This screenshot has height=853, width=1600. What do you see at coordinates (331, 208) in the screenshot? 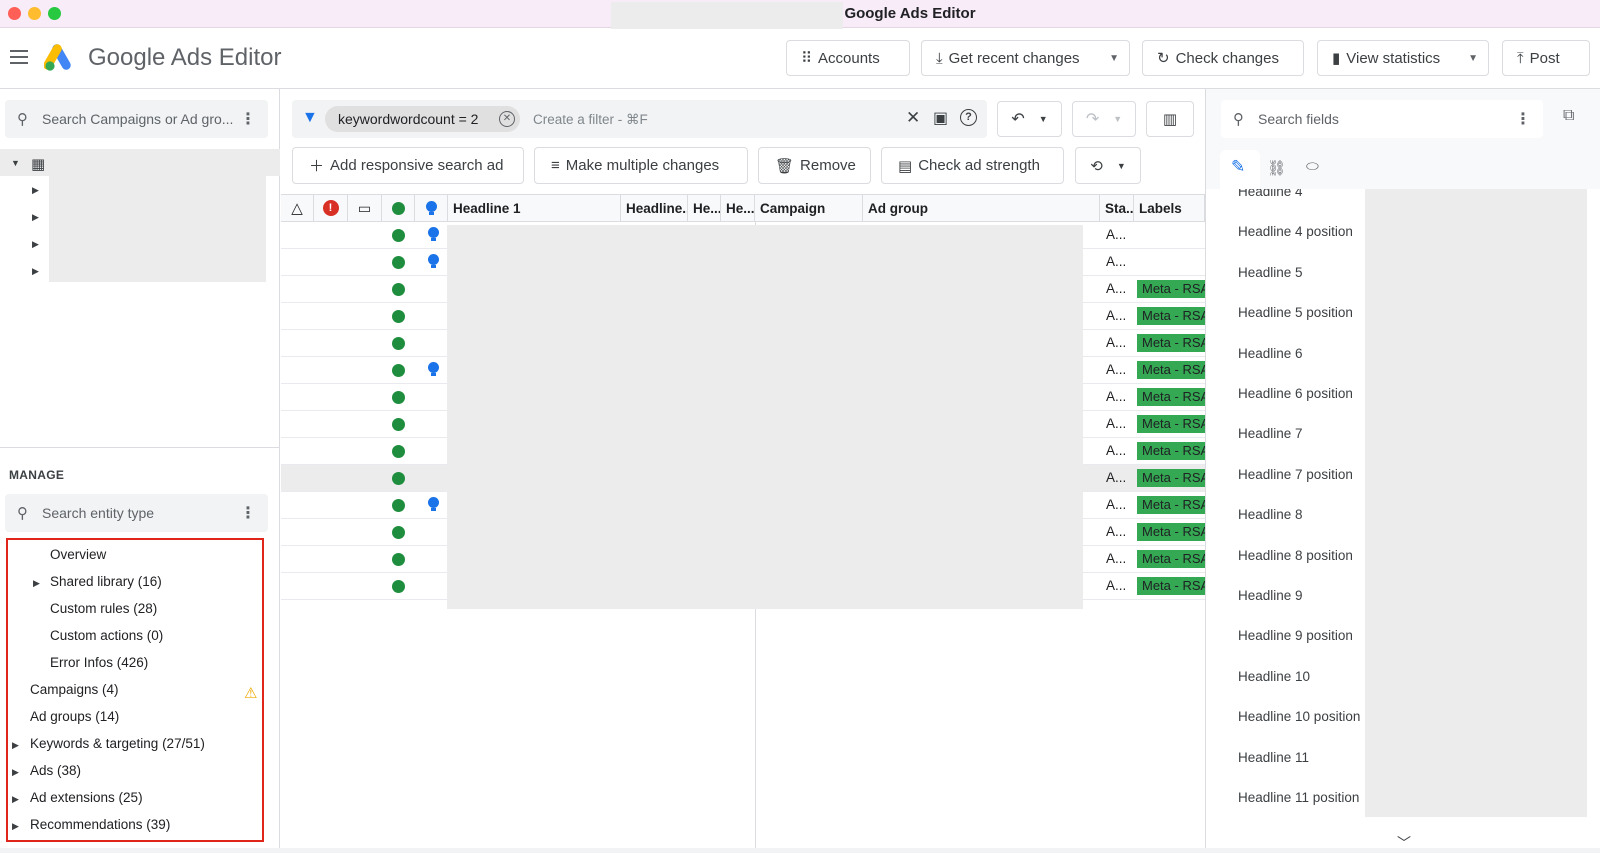
I see `errors-column-header: !` at bounding box center [331, 208].